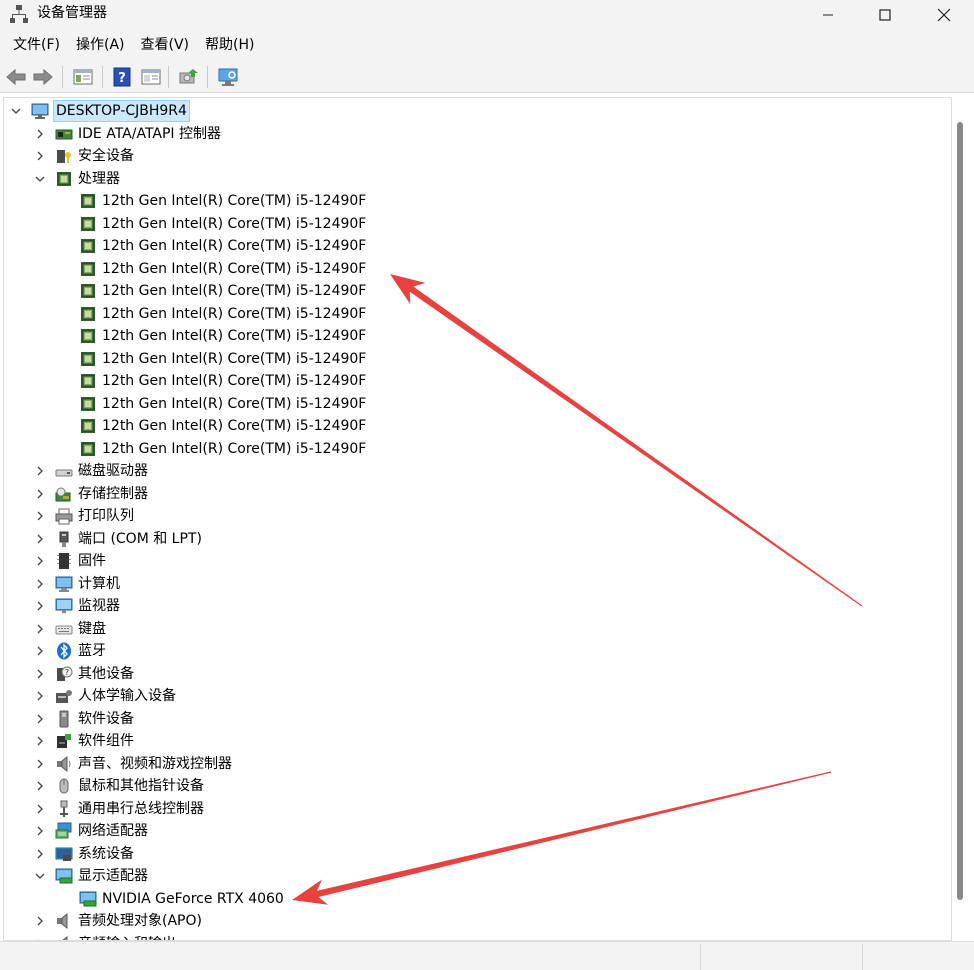 This screenshot has width=974, height=970. I want to click on tree-category-label: 存储控制器, so click(113, 493).